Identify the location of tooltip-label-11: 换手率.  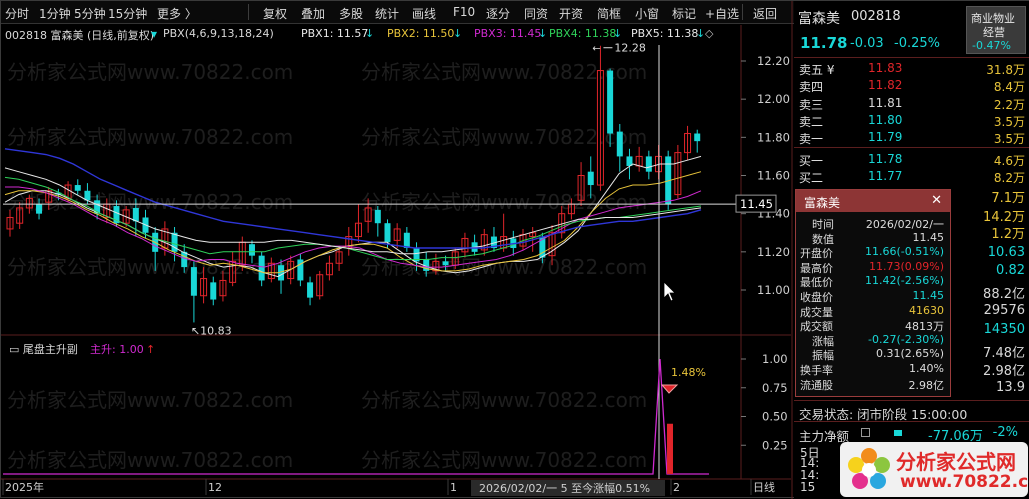
(816, 370).